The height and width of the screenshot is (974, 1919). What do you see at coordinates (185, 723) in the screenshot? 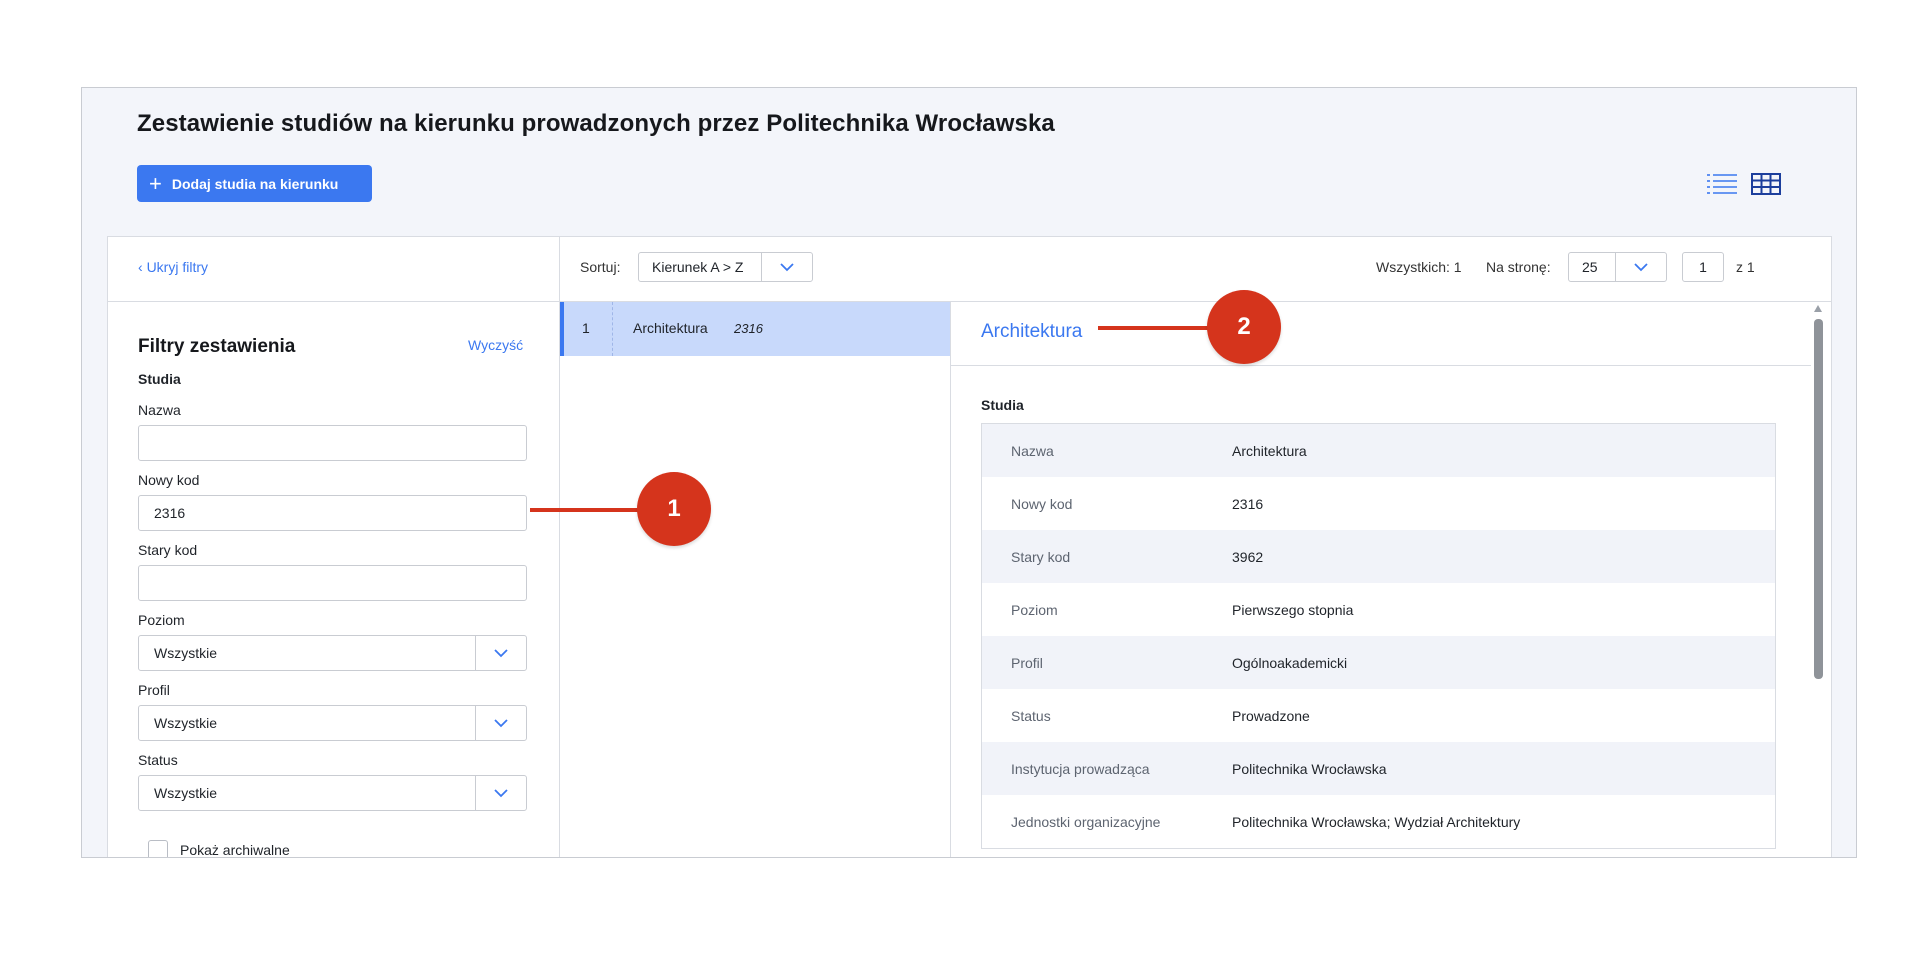
I see `profile-select-value: Wszystkie` at bounding box center [185, 723].